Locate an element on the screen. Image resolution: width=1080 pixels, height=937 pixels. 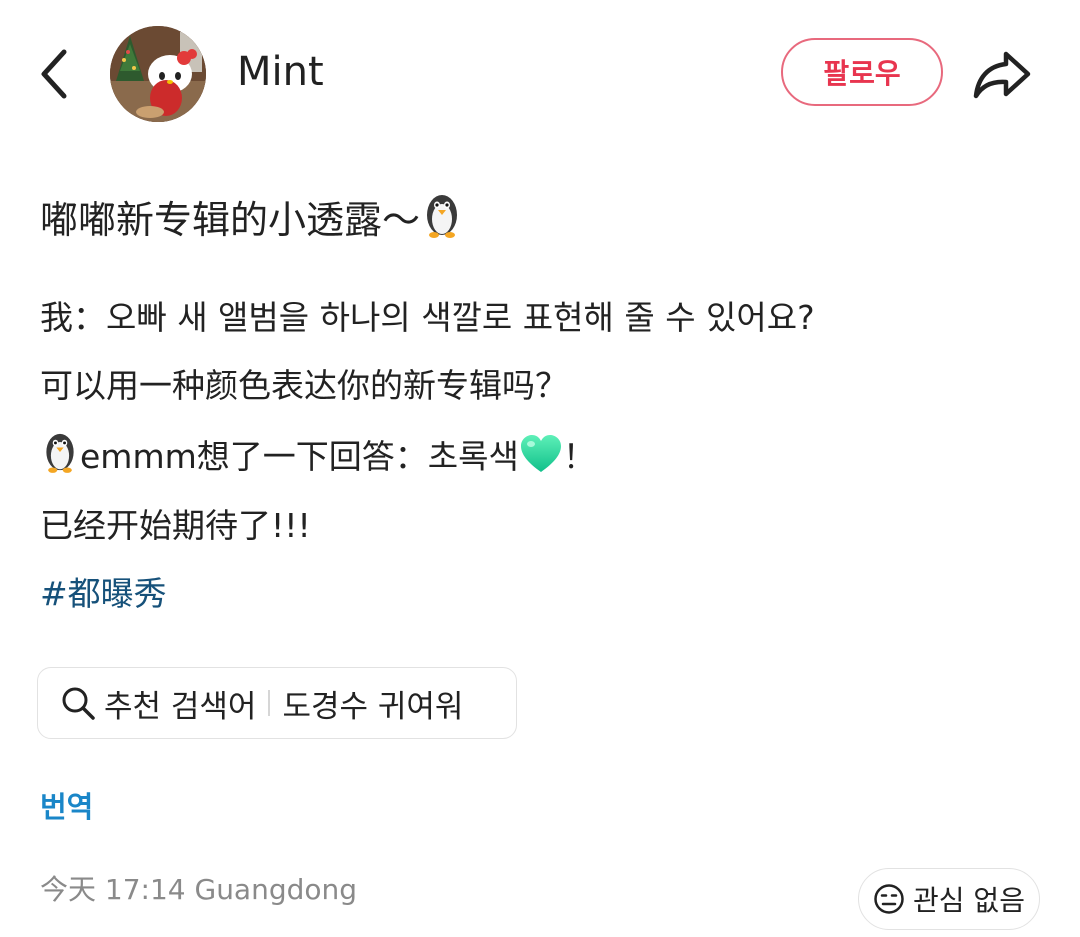
avatar is located at coordinates (158, 74).